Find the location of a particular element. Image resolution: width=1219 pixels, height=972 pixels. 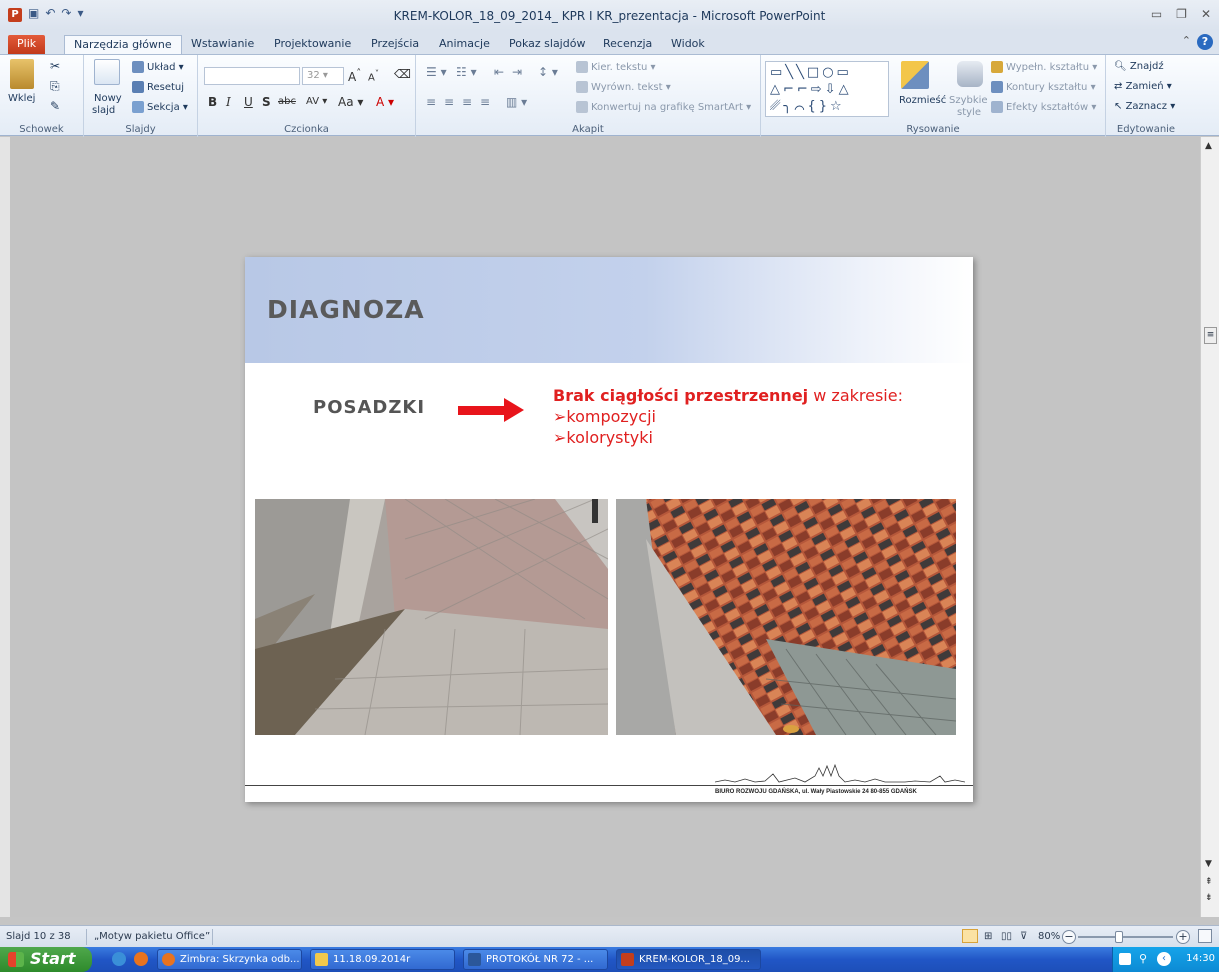

normal-view-icon is located at coordinates (970, 936).